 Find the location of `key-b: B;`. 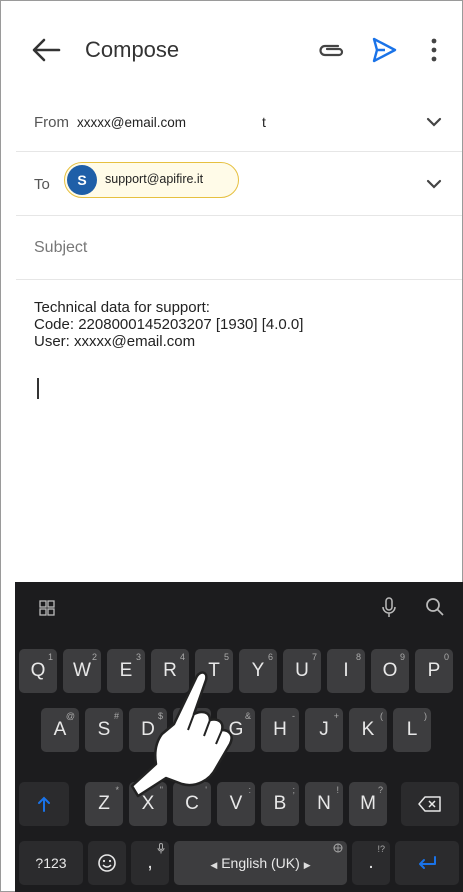

key-b: B; is located at coordinates (280, 804).